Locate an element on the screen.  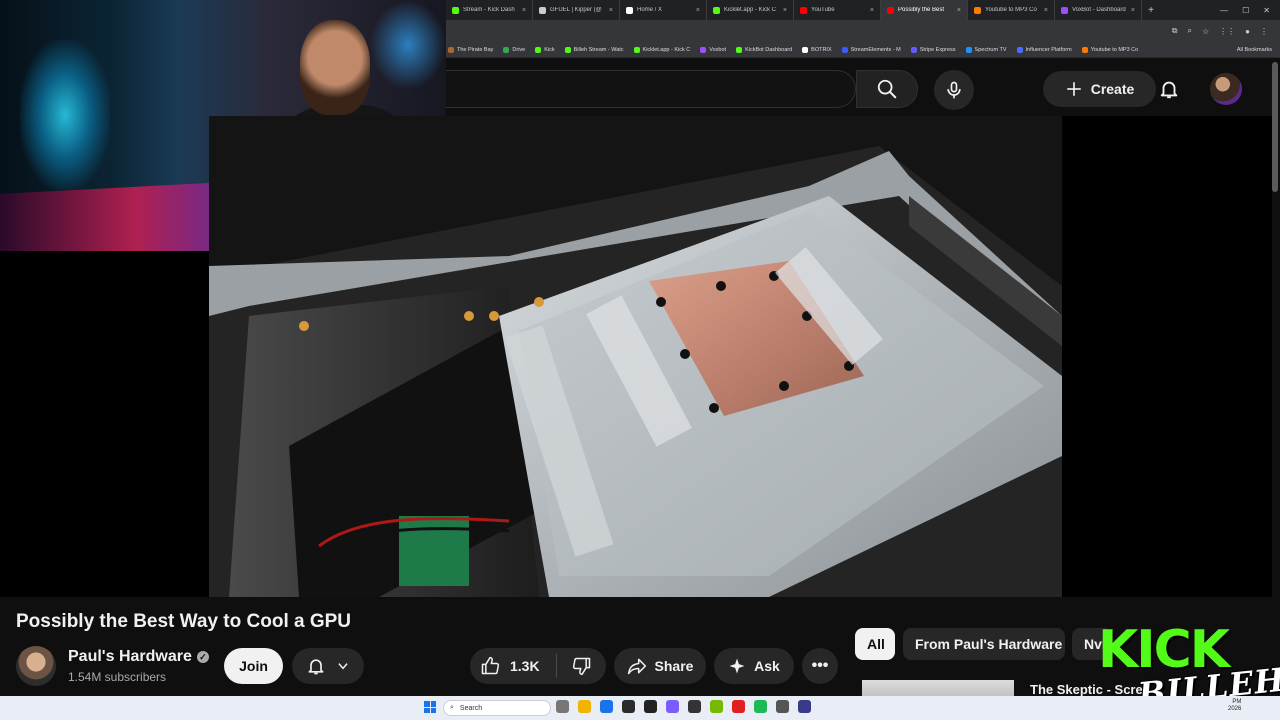
bookmark-item: Kicklet.app - Kick C is located at coordinates (662, 49).